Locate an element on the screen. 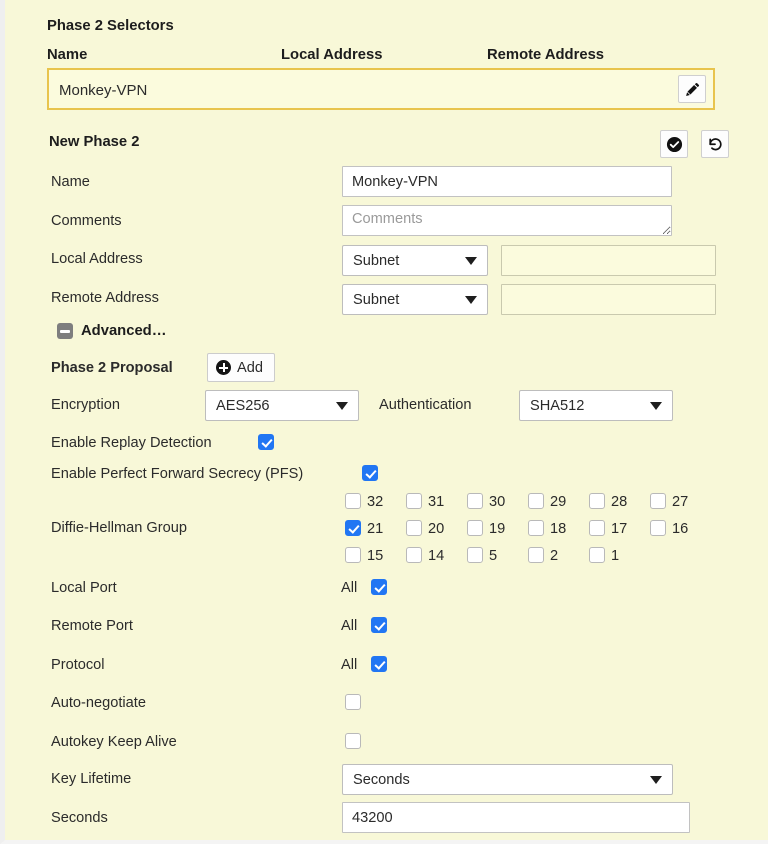  dh-group-label-29: 29 is located at coordinates (558, 502).